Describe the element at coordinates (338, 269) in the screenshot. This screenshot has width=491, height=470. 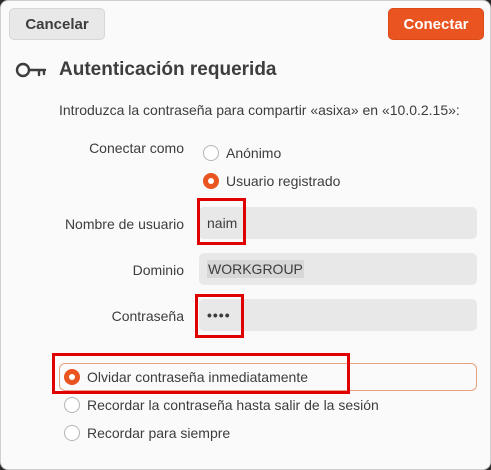
I see `domain-field: WORKGROUP` at that location.